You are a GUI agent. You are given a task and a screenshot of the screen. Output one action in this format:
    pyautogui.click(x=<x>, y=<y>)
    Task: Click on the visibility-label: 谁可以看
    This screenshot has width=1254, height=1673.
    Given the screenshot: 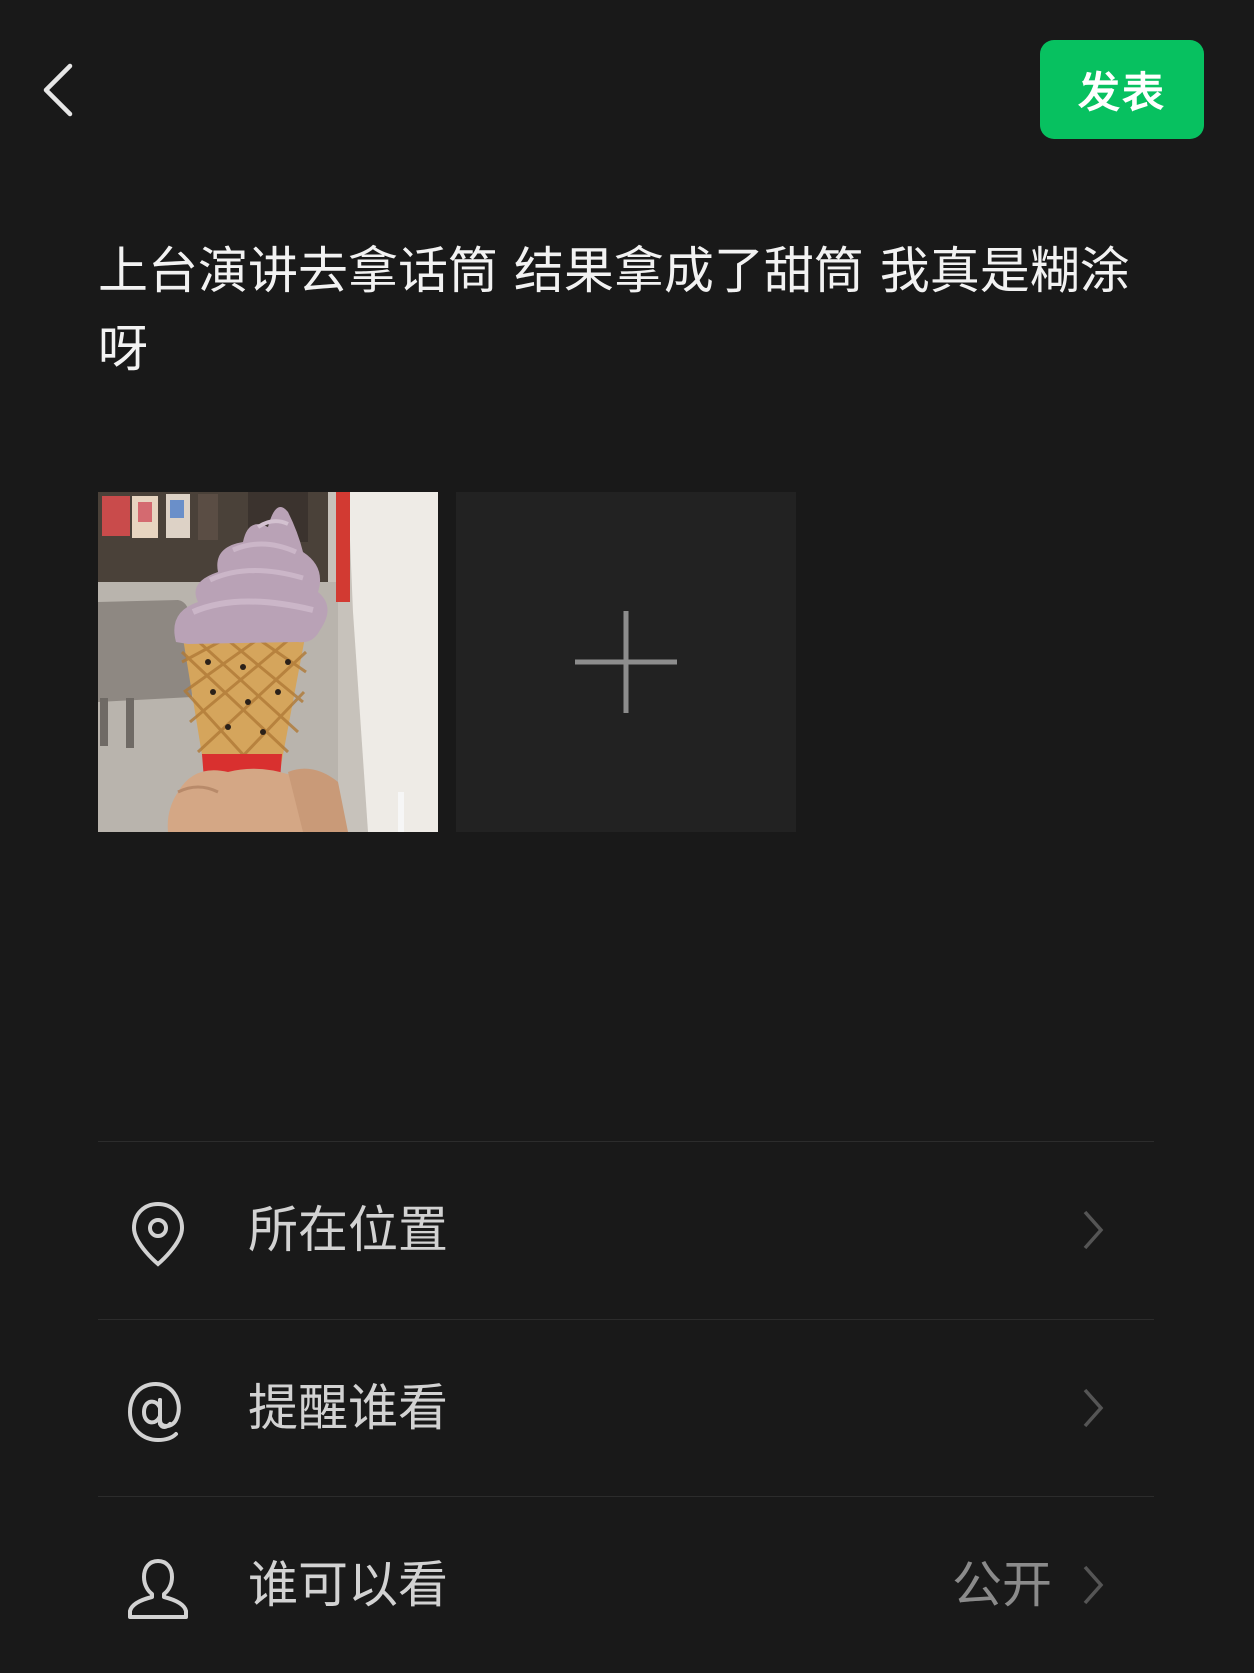 What is the action you would take?
    pyautogui.click(x=348, y=1585)
    